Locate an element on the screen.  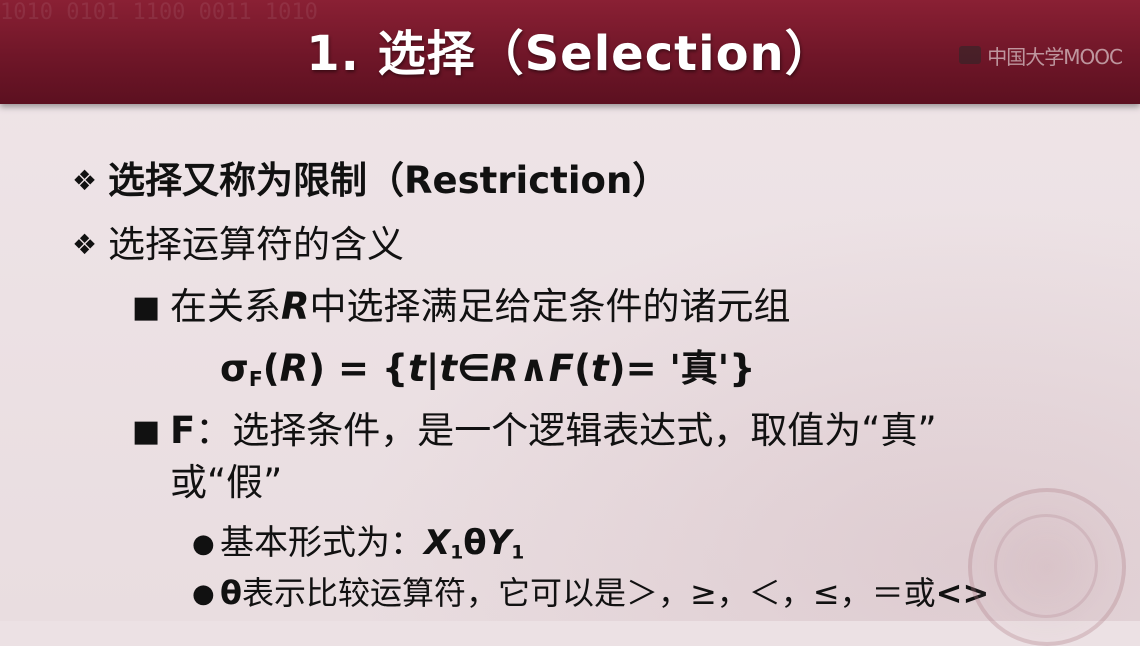
bullet-text: 选择运算符的含义 is located at coordinates (256, 244).